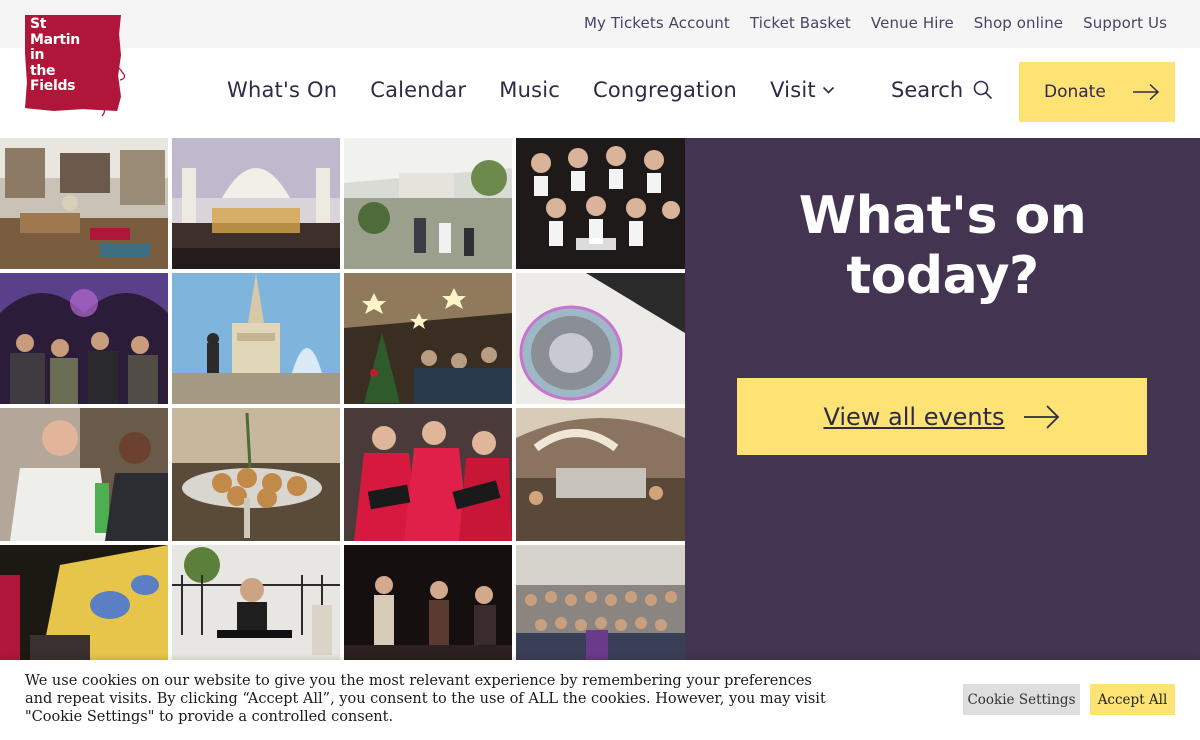  I want to click on logo-line-st: St, so click(38, 24).